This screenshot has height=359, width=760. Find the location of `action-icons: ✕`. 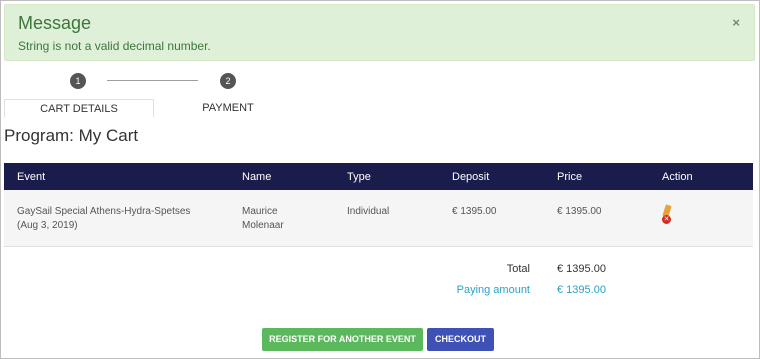

action-icons: ✕ is located at coordinates (669, 215).